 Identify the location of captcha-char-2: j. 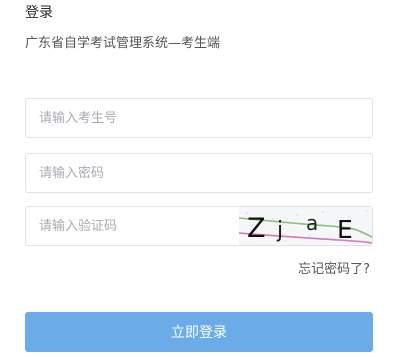
(279, 230).